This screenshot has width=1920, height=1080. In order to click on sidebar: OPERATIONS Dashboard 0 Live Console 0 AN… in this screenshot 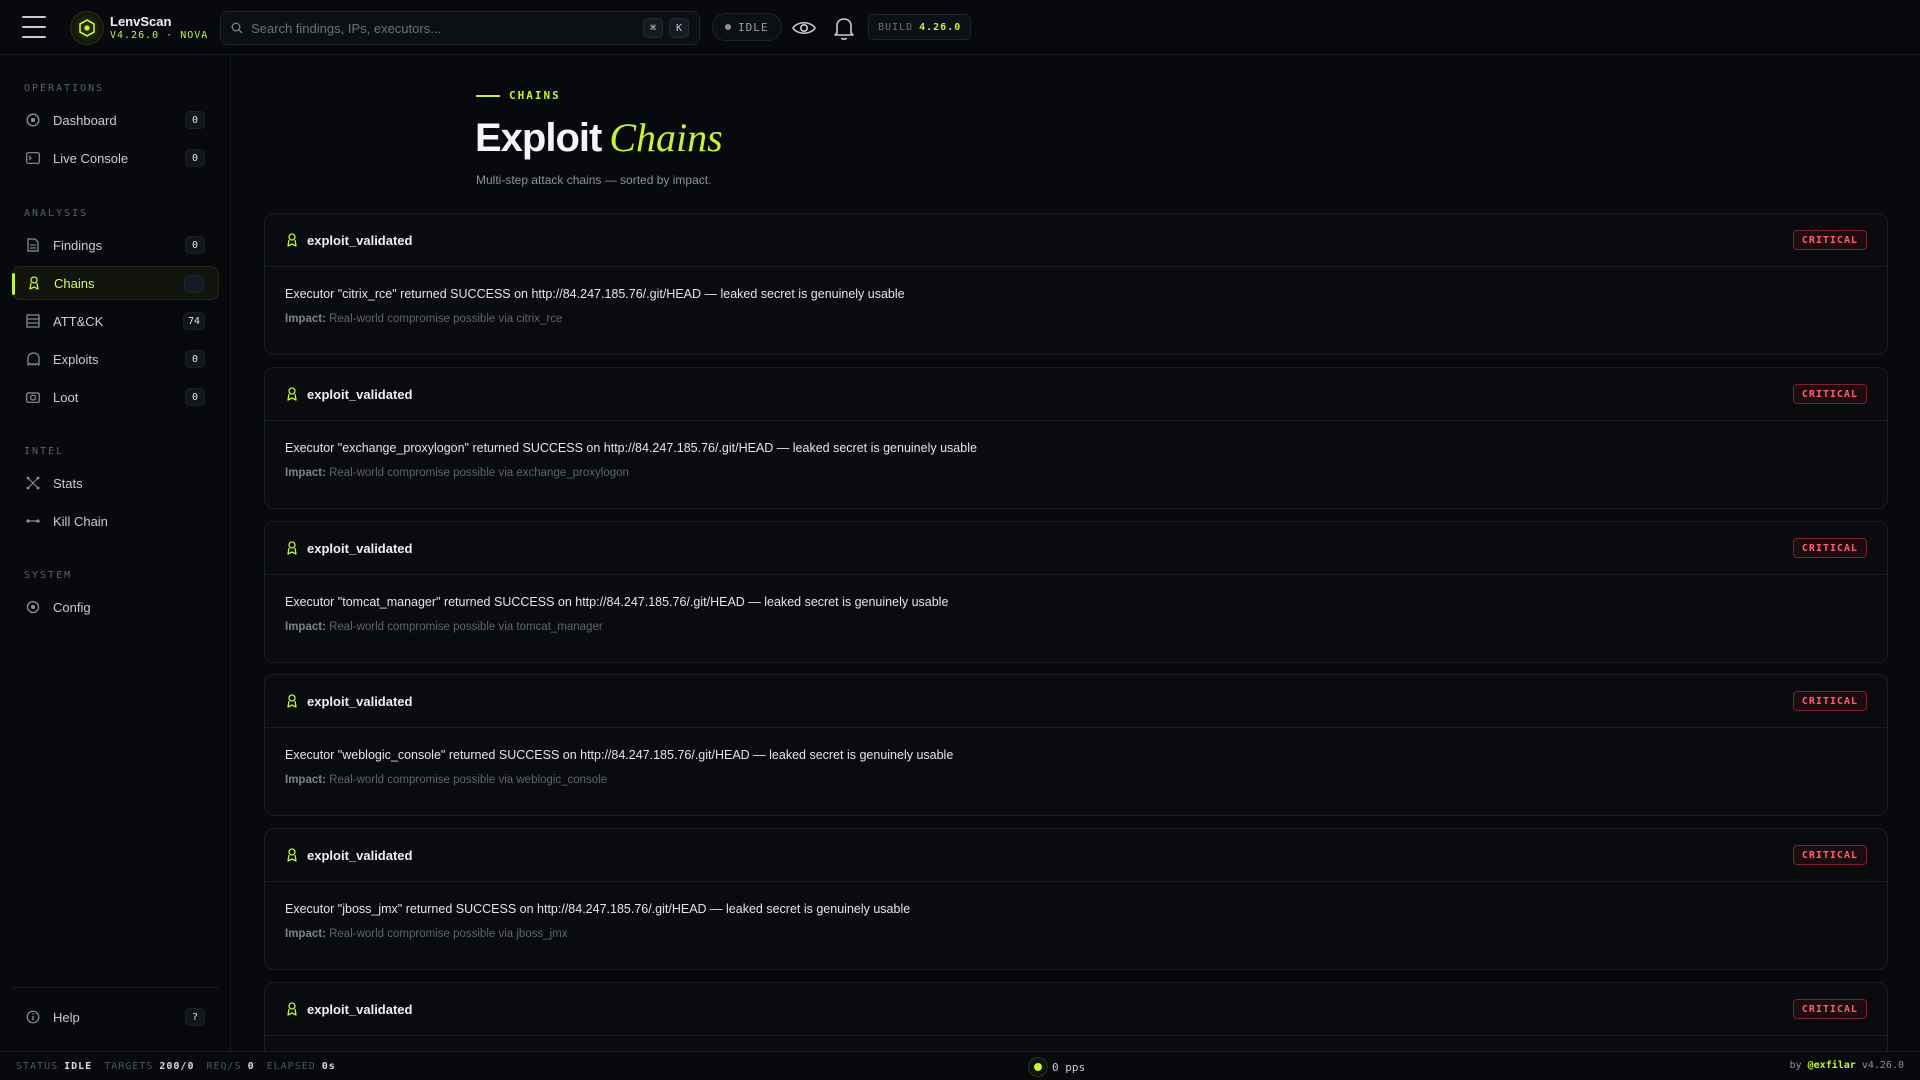, I will do `click(115, 553)`.